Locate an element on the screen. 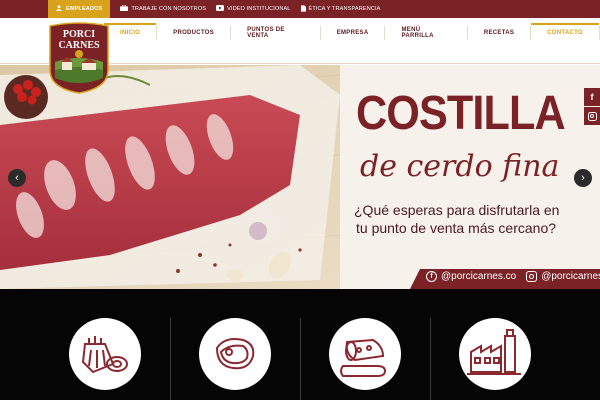 This screenshot has height=400, width=600. youtube-icon is located at coordinates (220, 9).